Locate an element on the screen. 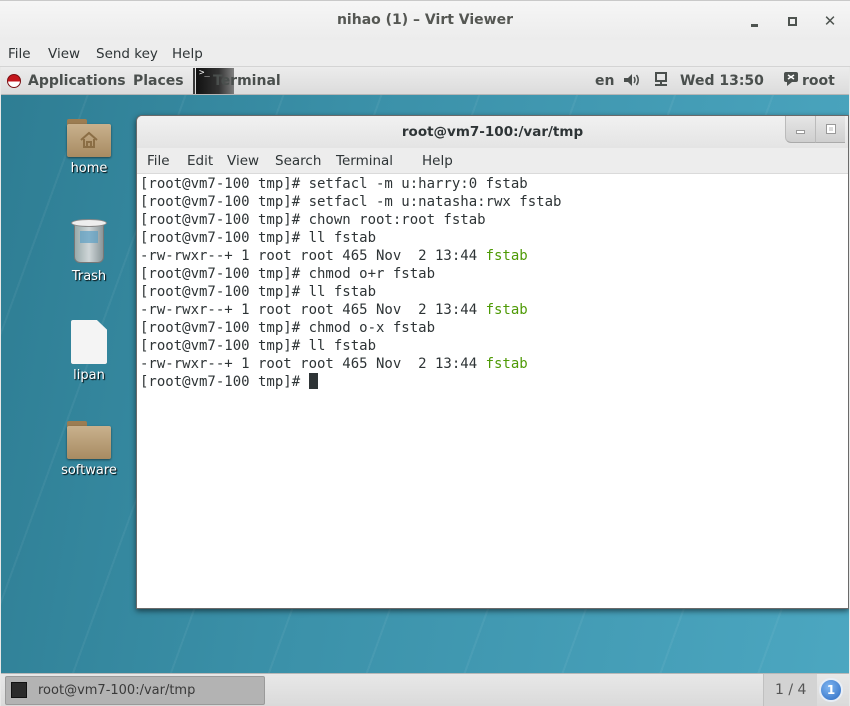  terminal-title: root@vm7-100:/var/tmp is located at coordinates (492, 132).